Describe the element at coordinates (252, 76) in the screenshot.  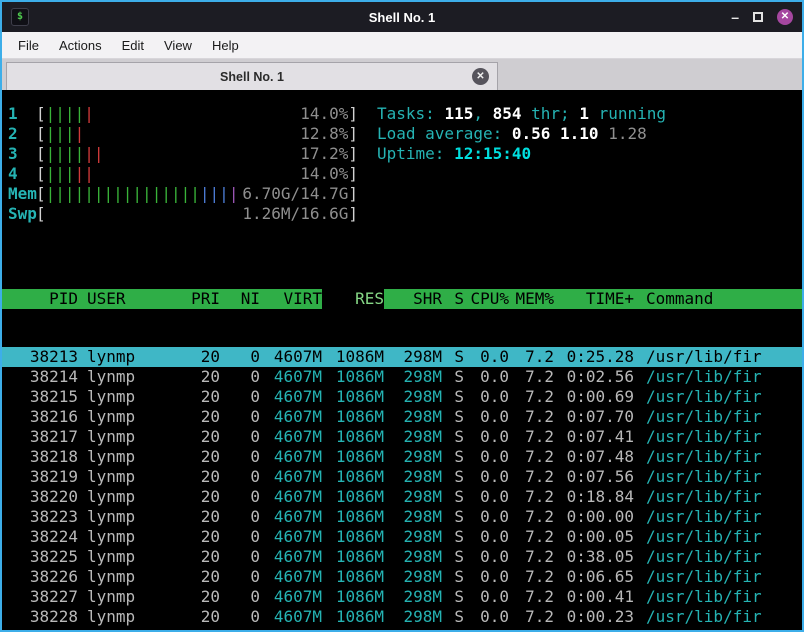
I see `tab-shell-no-1: Shell No. 1 ✕` at that location.